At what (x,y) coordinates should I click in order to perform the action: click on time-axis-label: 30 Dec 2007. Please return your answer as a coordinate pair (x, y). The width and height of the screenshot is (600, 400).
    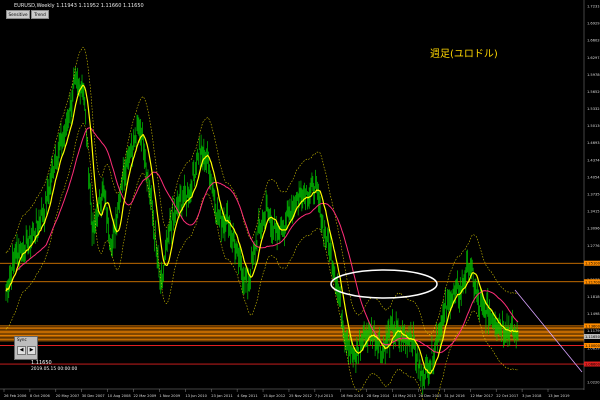
    Looking at the image, I should click on (93, 396).